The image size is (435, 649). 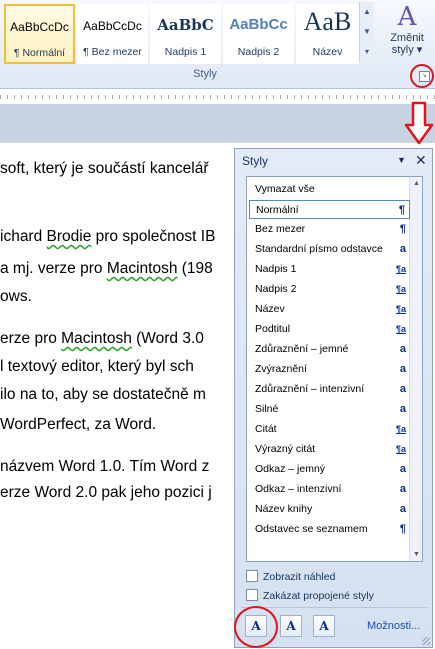 I want to click on document-text: ichard, so click(x=23, y=236).